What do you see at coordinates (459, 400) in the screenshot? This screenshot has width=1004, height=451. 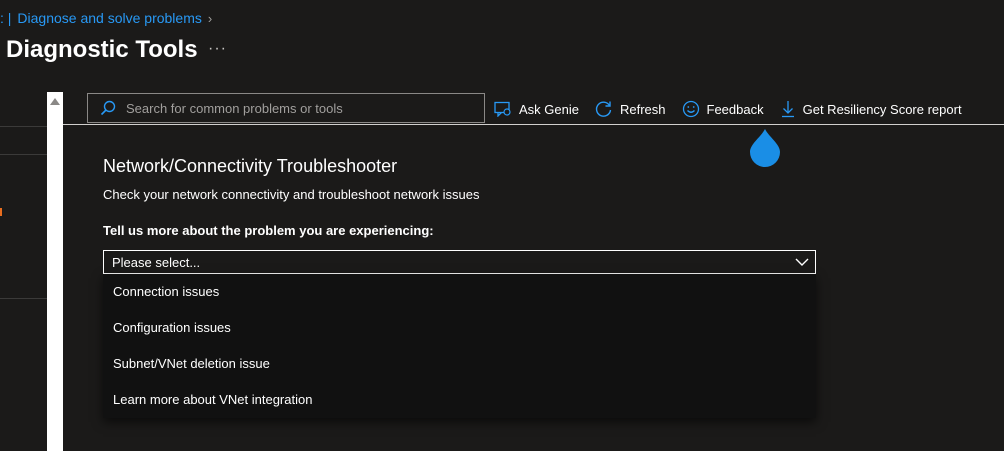 I see `option-learn-vnet-integration: Learn more about VNet integration` at bounding box center [459, 400].